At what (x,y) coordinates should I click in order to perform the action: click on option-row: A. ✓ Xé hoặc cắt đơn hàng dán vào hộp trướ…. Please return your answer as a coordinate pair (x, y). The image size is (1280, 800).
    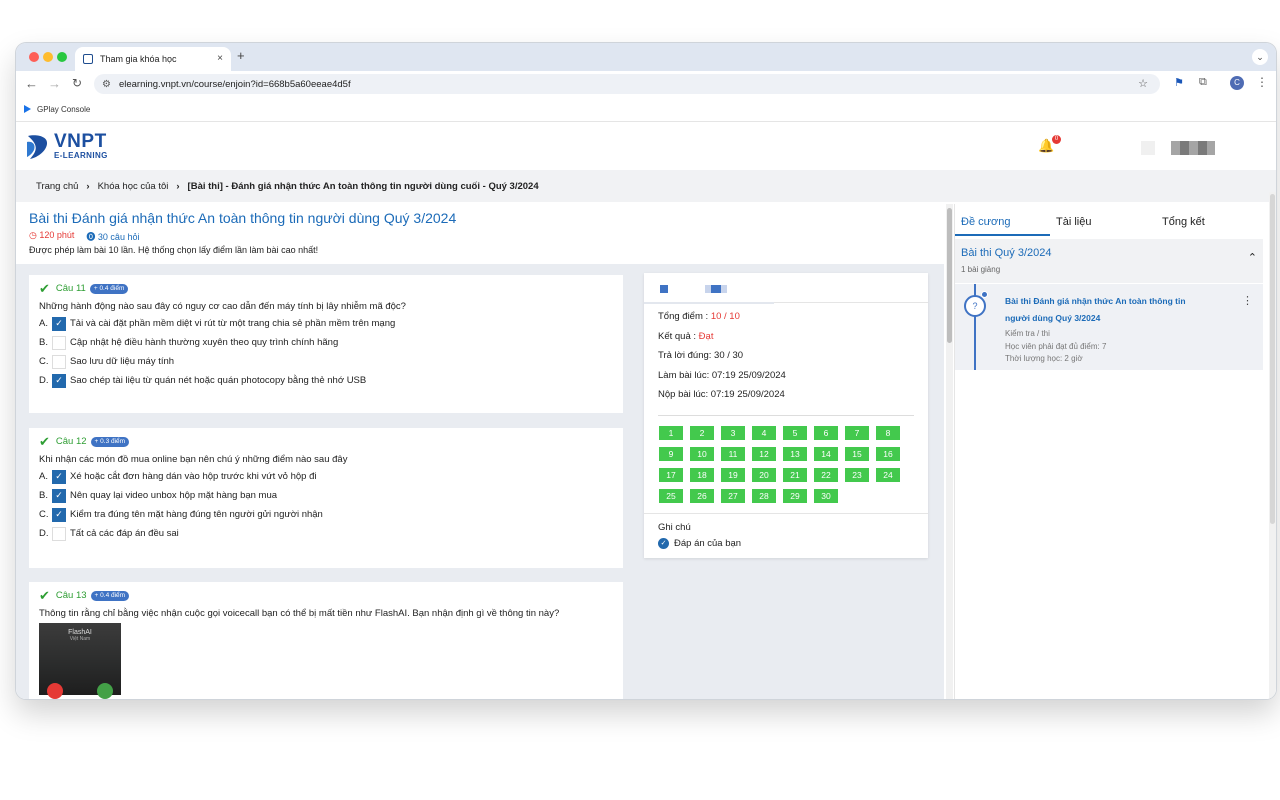
    Looking at the image, I should click on (326, 476).